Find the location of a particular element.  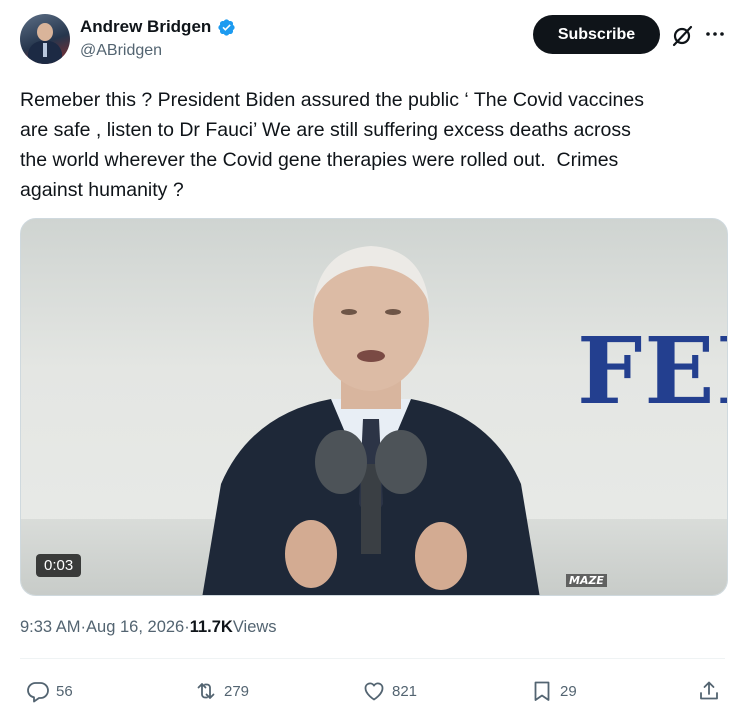

repost-button: 279 is located at coordinates (221, 691).